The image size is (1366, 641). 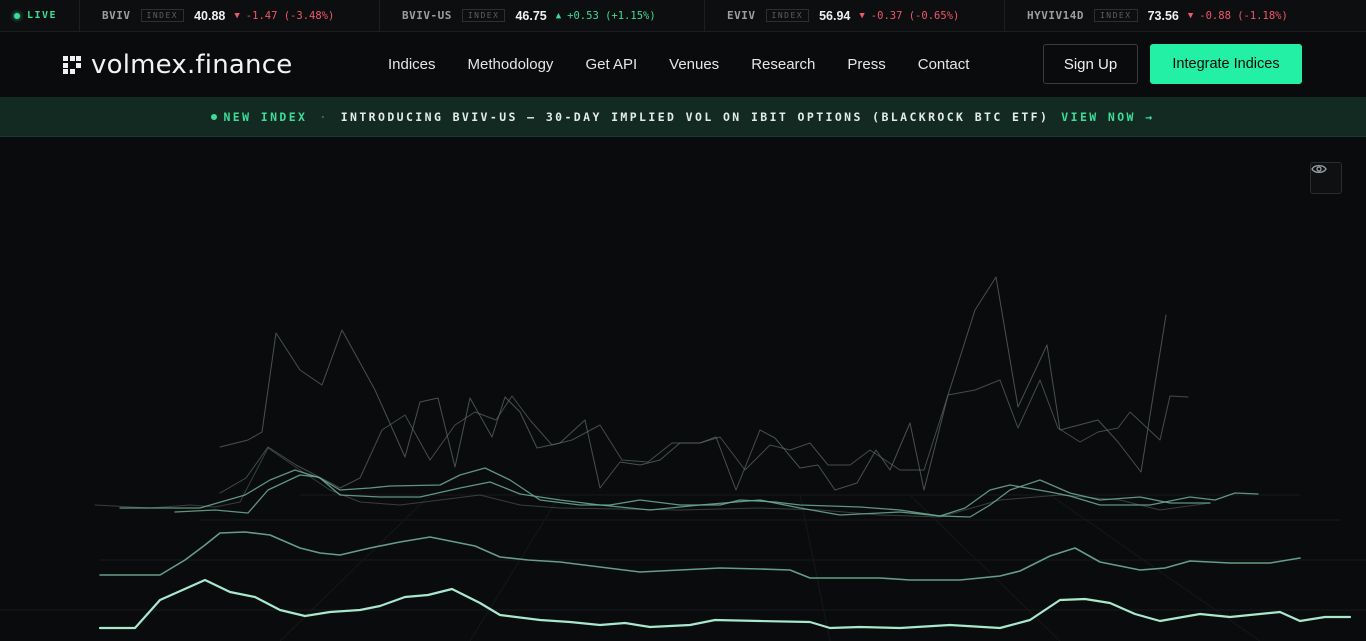 What do you see at coordinates (835, 15) in the screenshot?
I see `ticker-value: 56.94` at bounding box center [835, 15].